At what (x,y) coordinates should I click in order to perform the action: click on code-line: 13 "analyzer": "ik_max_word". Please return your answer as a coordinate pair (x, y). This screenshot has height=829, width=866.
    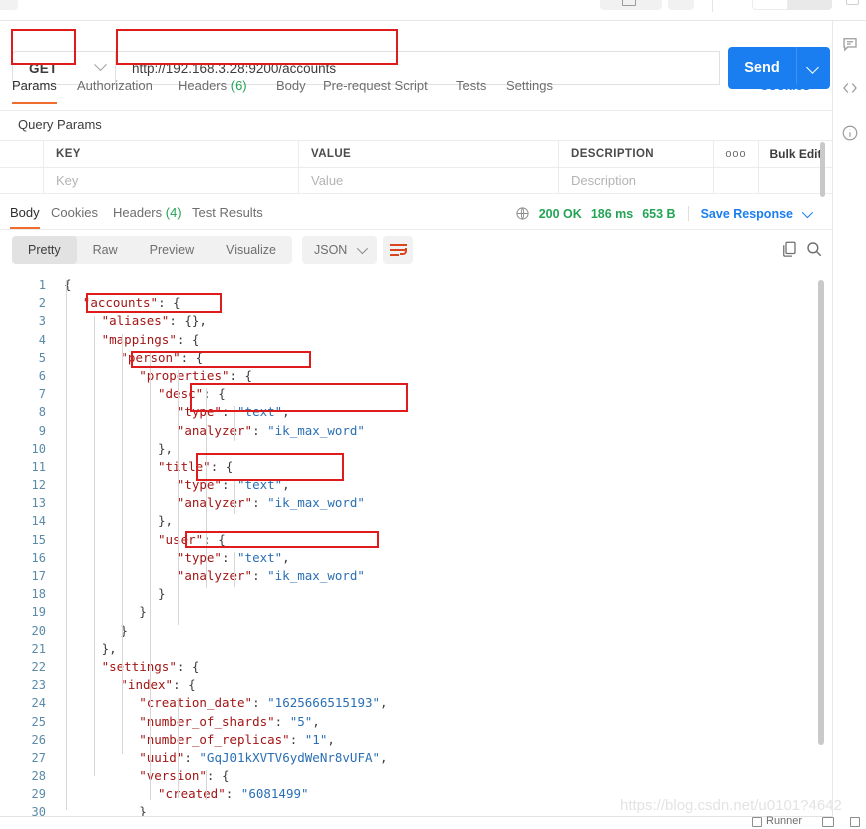
    Looking at the image, I should click on (416, 503).